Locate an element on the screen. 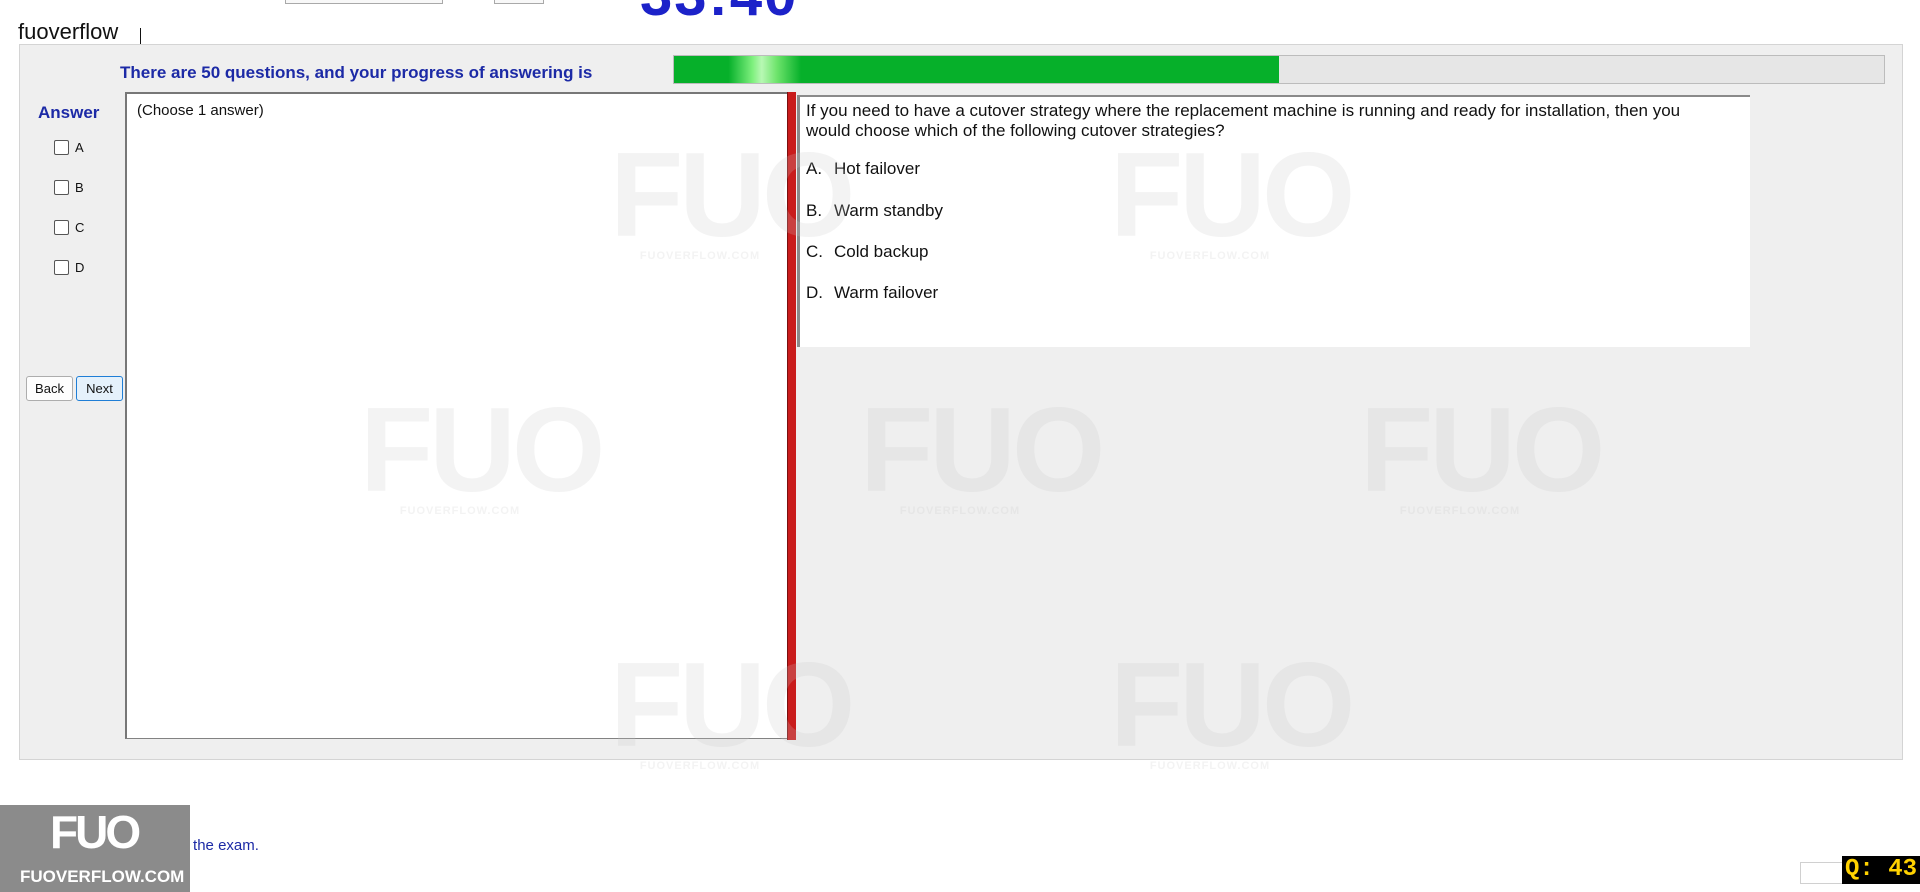  choose-instruction: (Choose 1 answer) is located at coordinates (200, 110).